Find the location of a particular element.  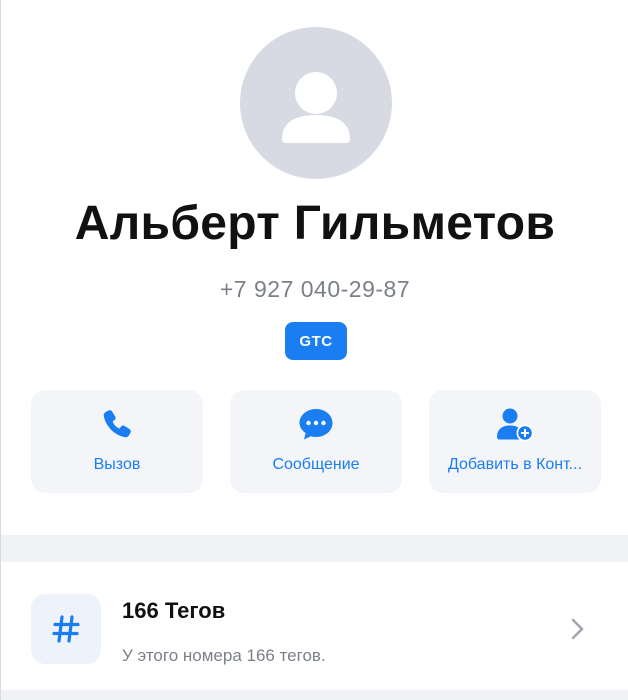

hashtag-icon is located at coordinates (66, 629).